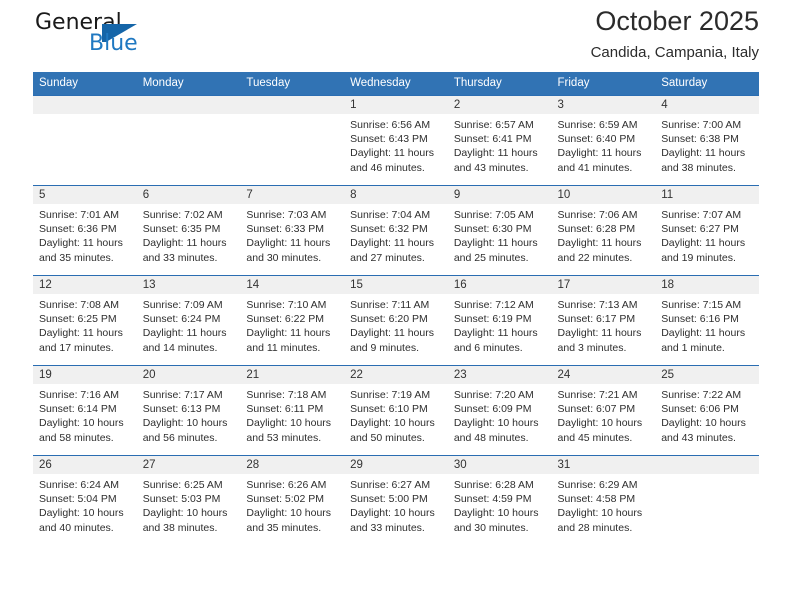 This screenshot has width=792, height=612. I want to click on day-sunrise-text: Sunrise: 6:59 AM, so click(597, 125).